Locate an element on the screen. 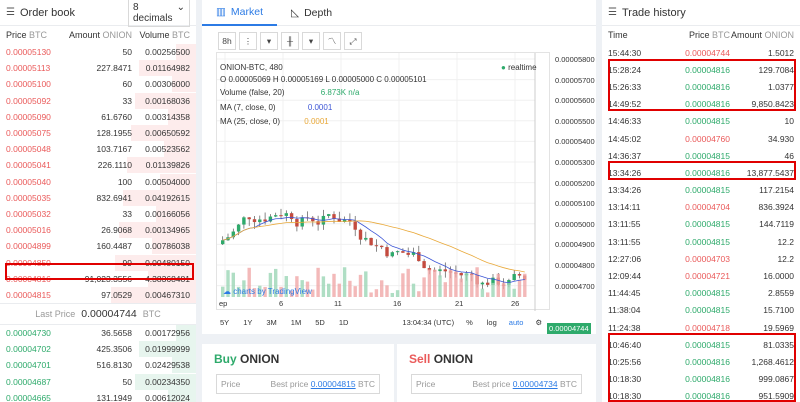 This screenshot has height=402, width=800. amount-cell: 16.0000 is located at coordinates (778, 276).